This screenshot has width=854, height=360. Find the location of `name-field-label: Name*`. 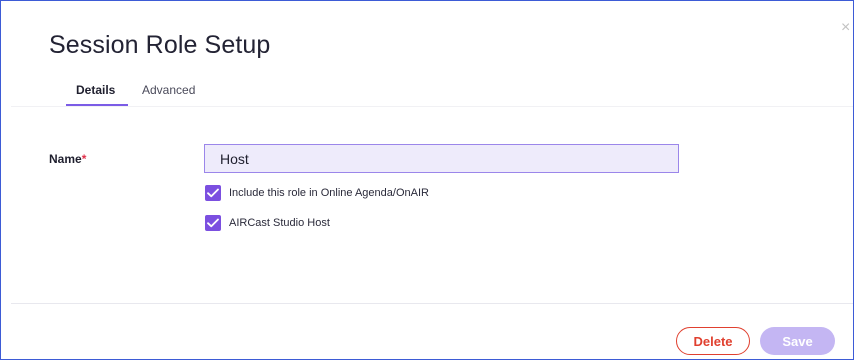

name-field-label: Name* is located at coordinates (67, 159).